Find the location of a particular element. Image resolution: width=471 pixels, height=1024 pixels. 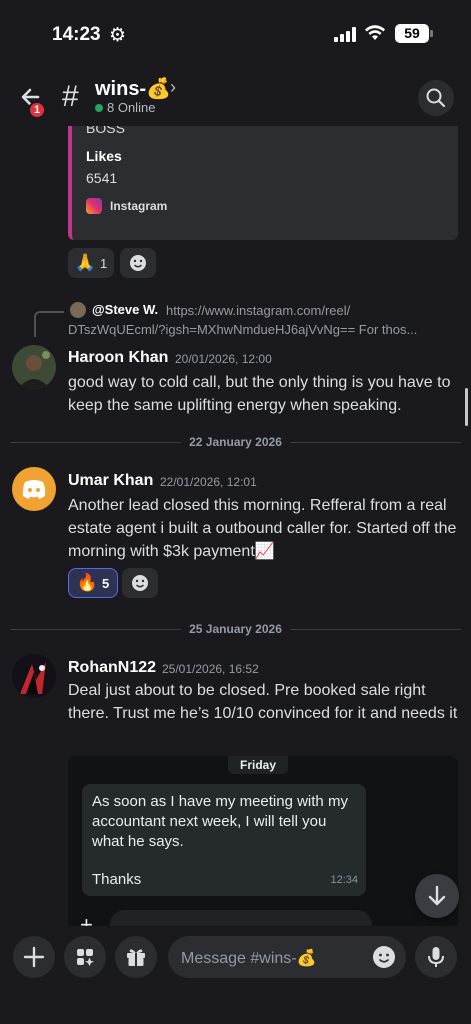

microphone-icon is located at coordinates (436, 957).